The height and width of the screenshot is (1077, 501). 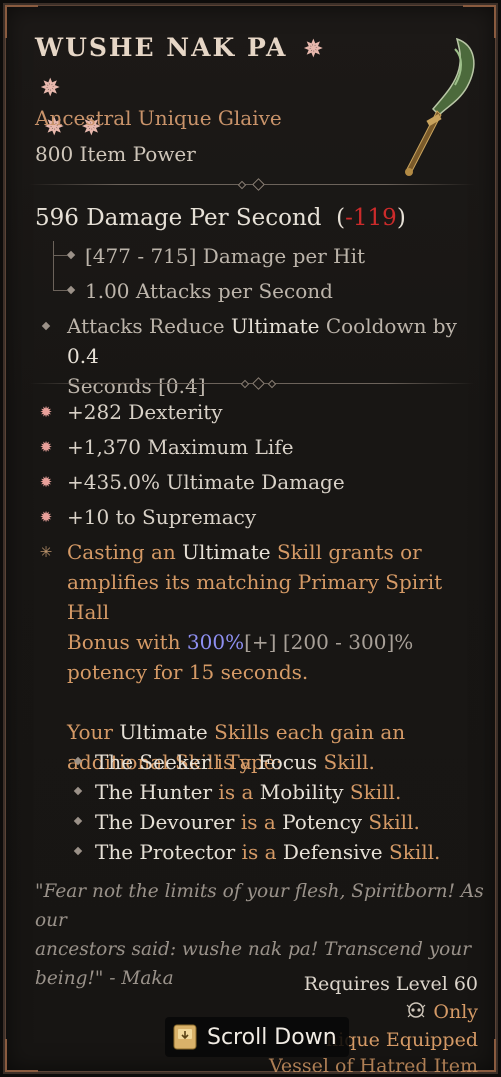 What do you see at coordinates (115, 154) in the screenshot?
I see `item-power: 800 Item Power` at bounding box center [115, 154].